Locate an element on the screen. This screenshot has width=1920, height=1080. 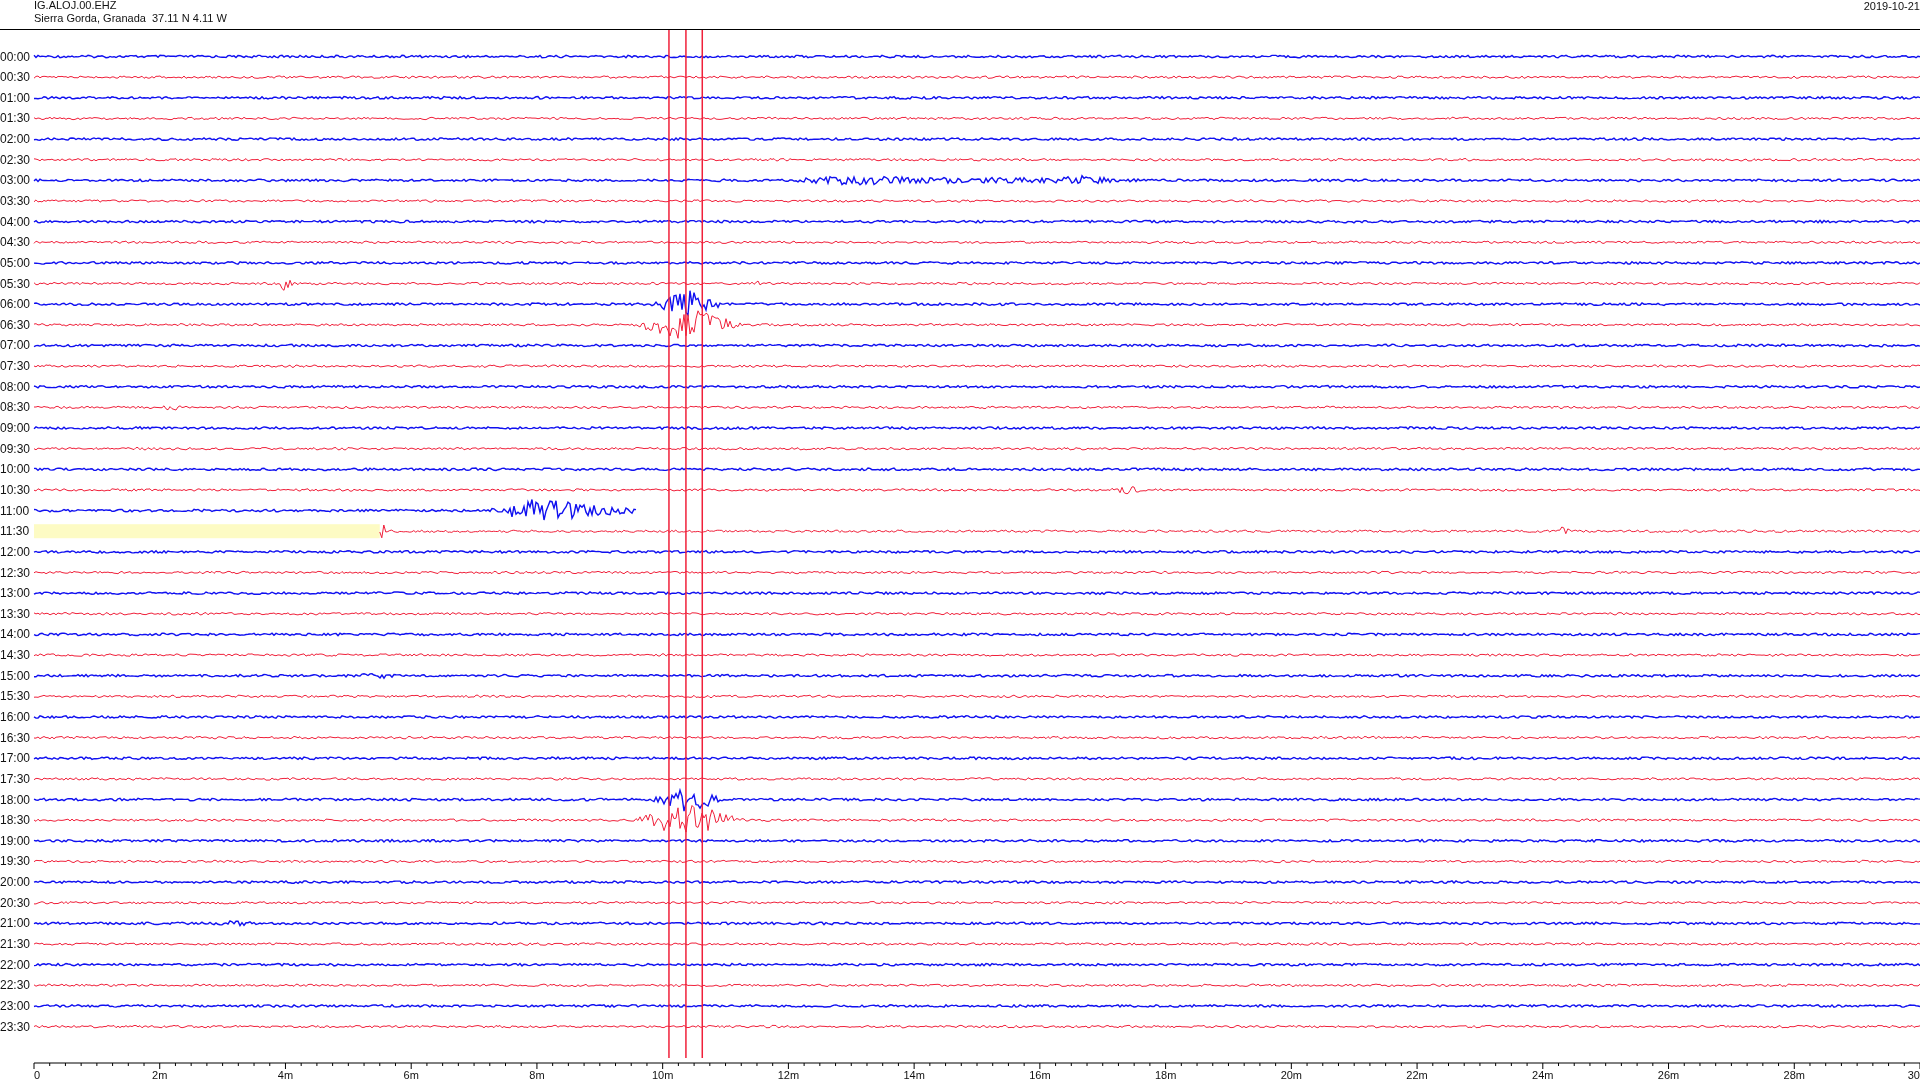
time-label: 11:00 is located at coordinates (15, 510).